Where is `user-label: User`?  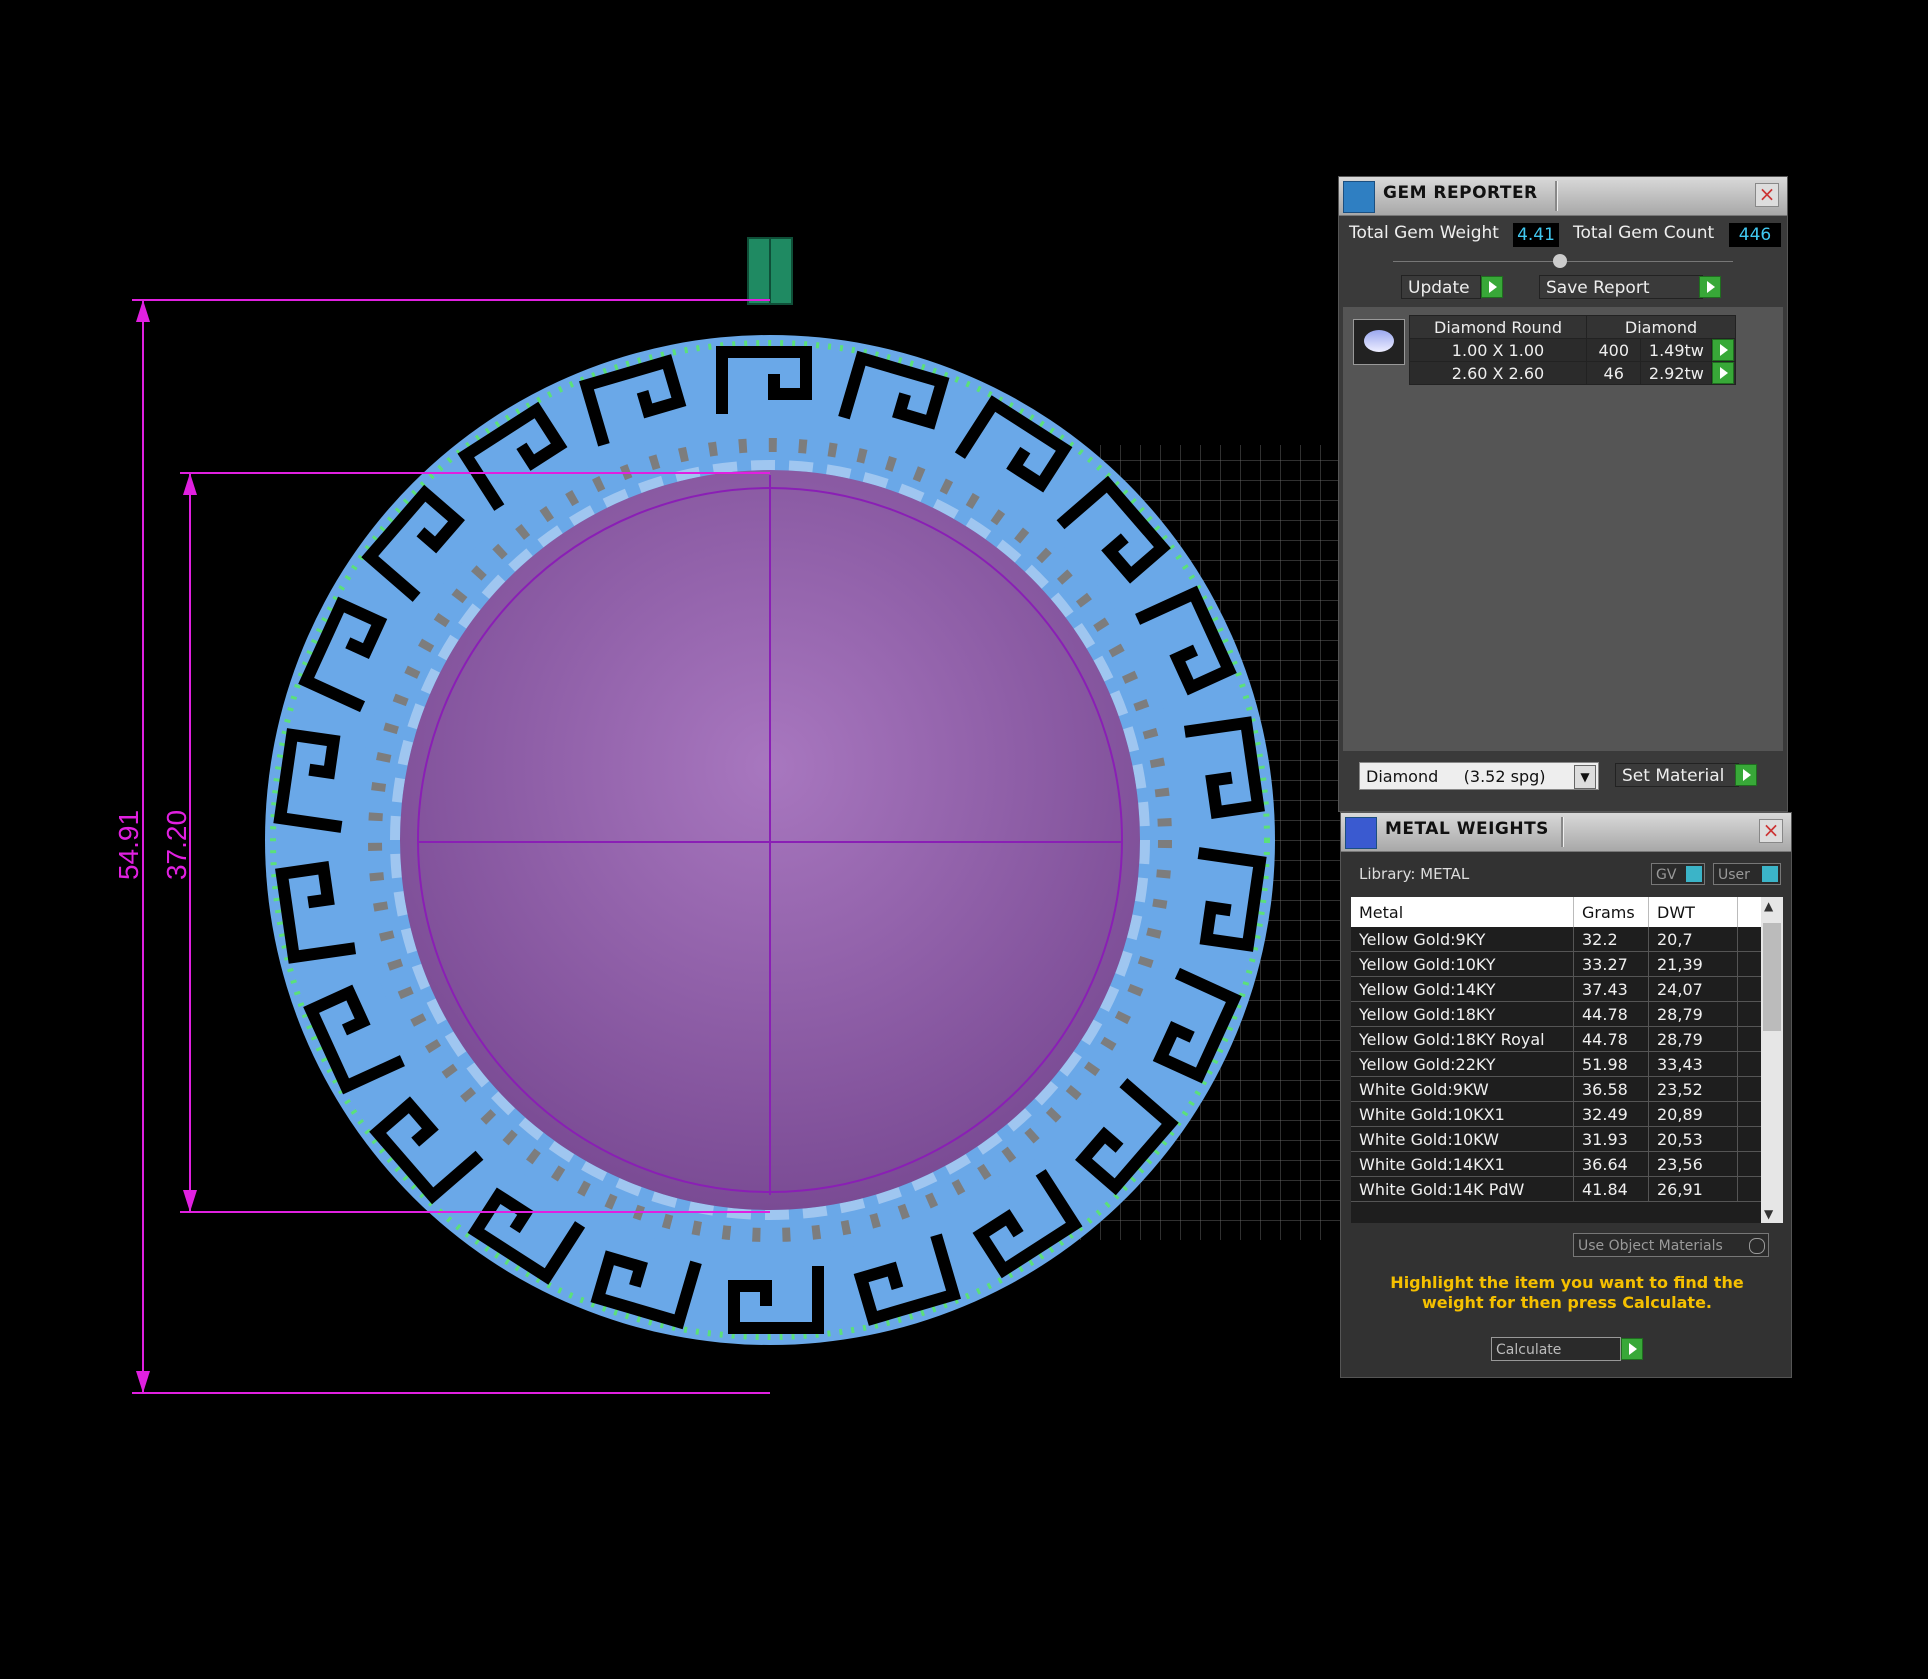
user-label: User is located at coordinates (1734, 875).